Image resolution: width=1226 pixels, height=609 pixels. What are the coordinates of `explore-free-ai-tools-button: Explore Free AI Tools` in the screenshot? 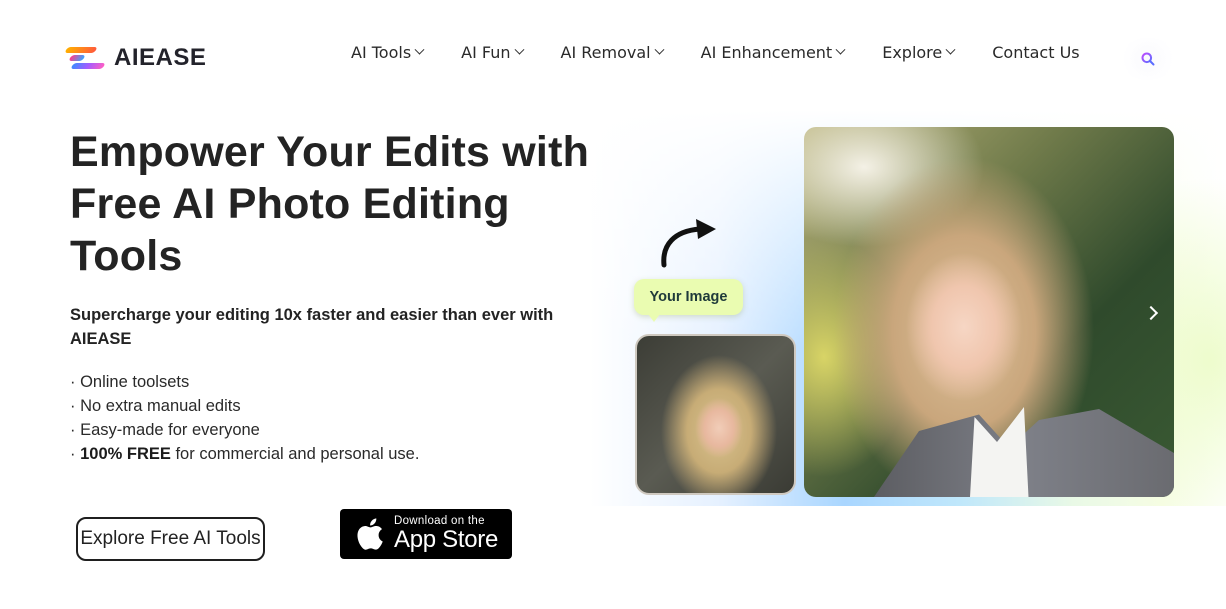 It's located at (170, 539).